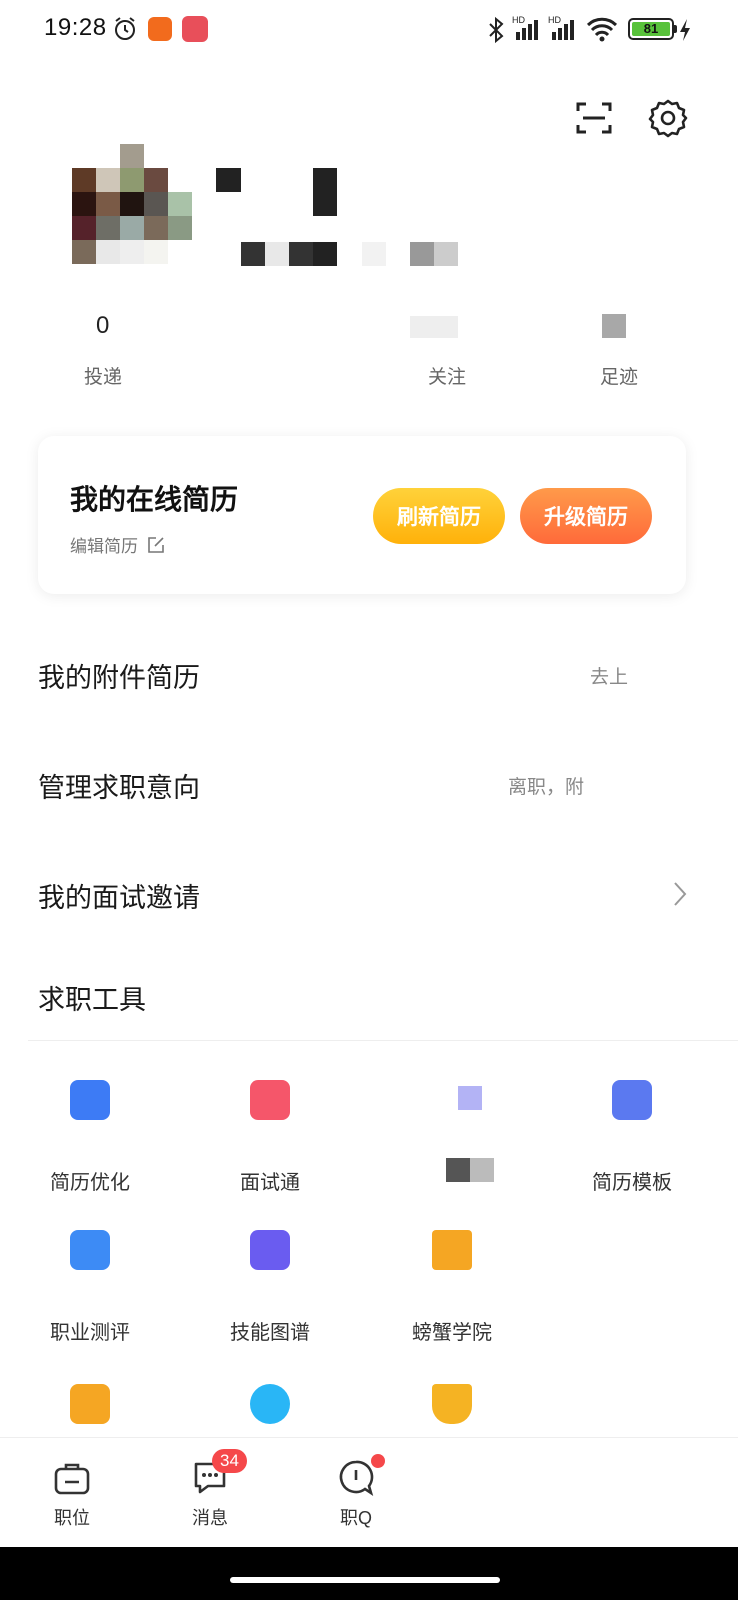 Image resolution: width=738 pixels, height=1600 pixels. Describe the element at coordinates (369, 1573) in the screenshot. I see `system-nav-bar` at that location.